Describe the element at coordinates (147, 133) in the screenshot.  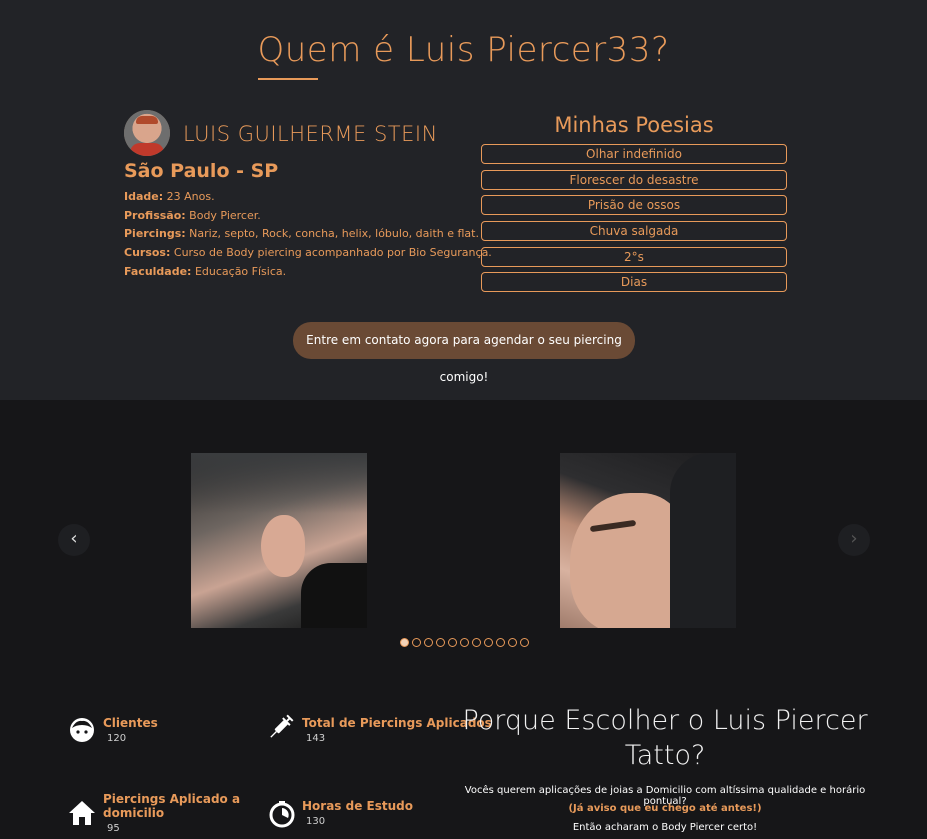
I see `avatar` at that location.